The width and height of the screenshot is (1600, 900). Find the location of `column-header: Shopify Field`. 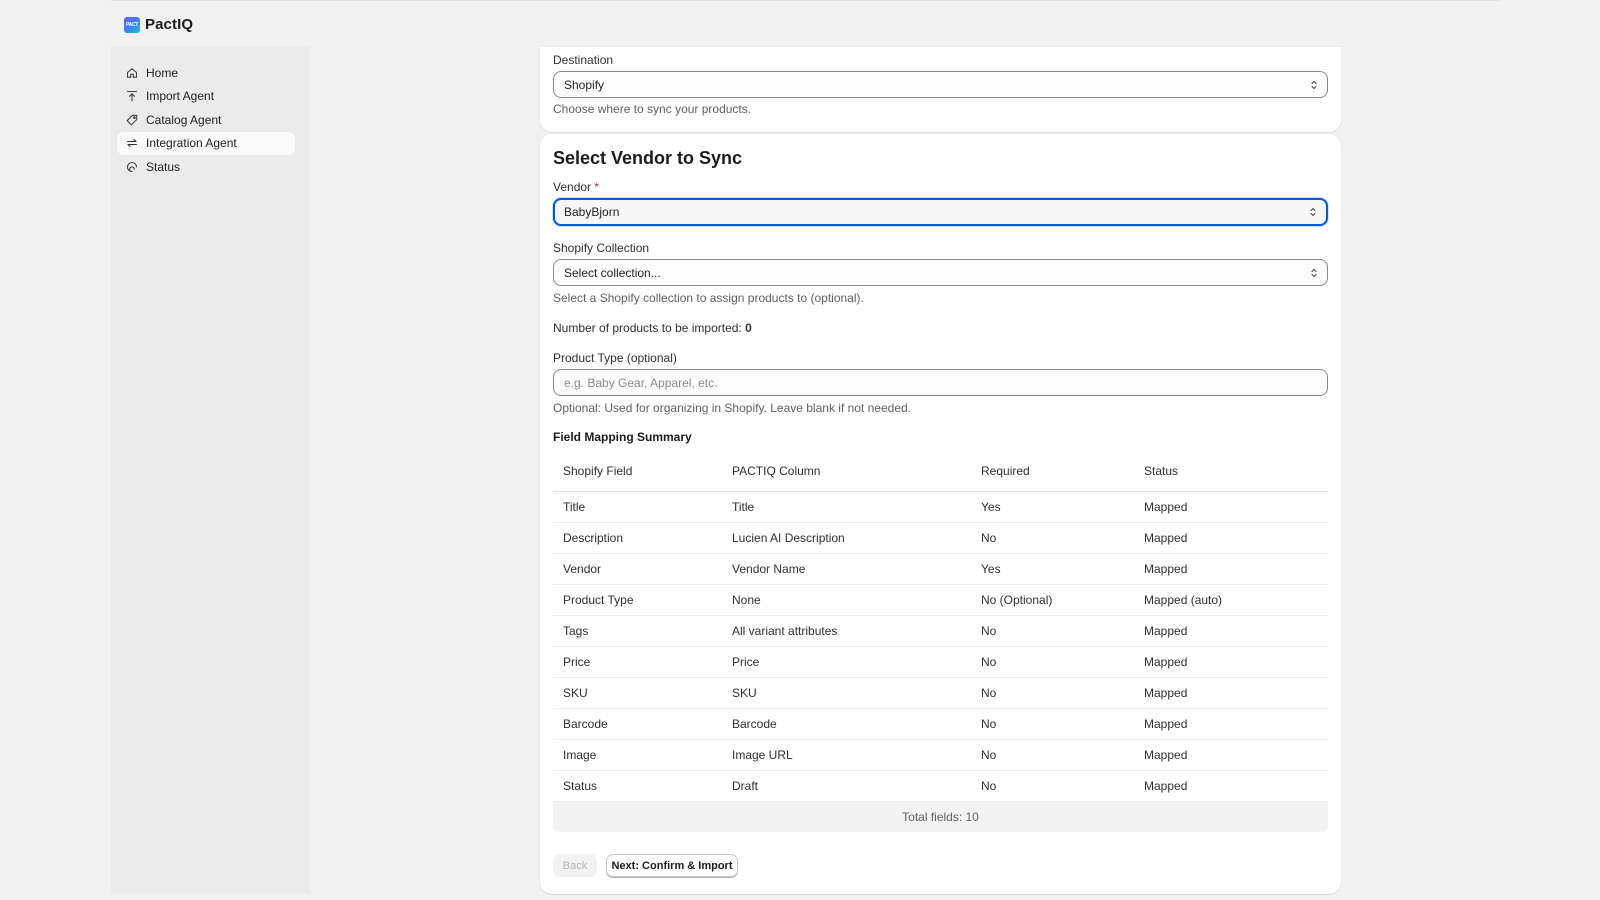

column-header: Shopify Field is located at coordinates (637, 472).